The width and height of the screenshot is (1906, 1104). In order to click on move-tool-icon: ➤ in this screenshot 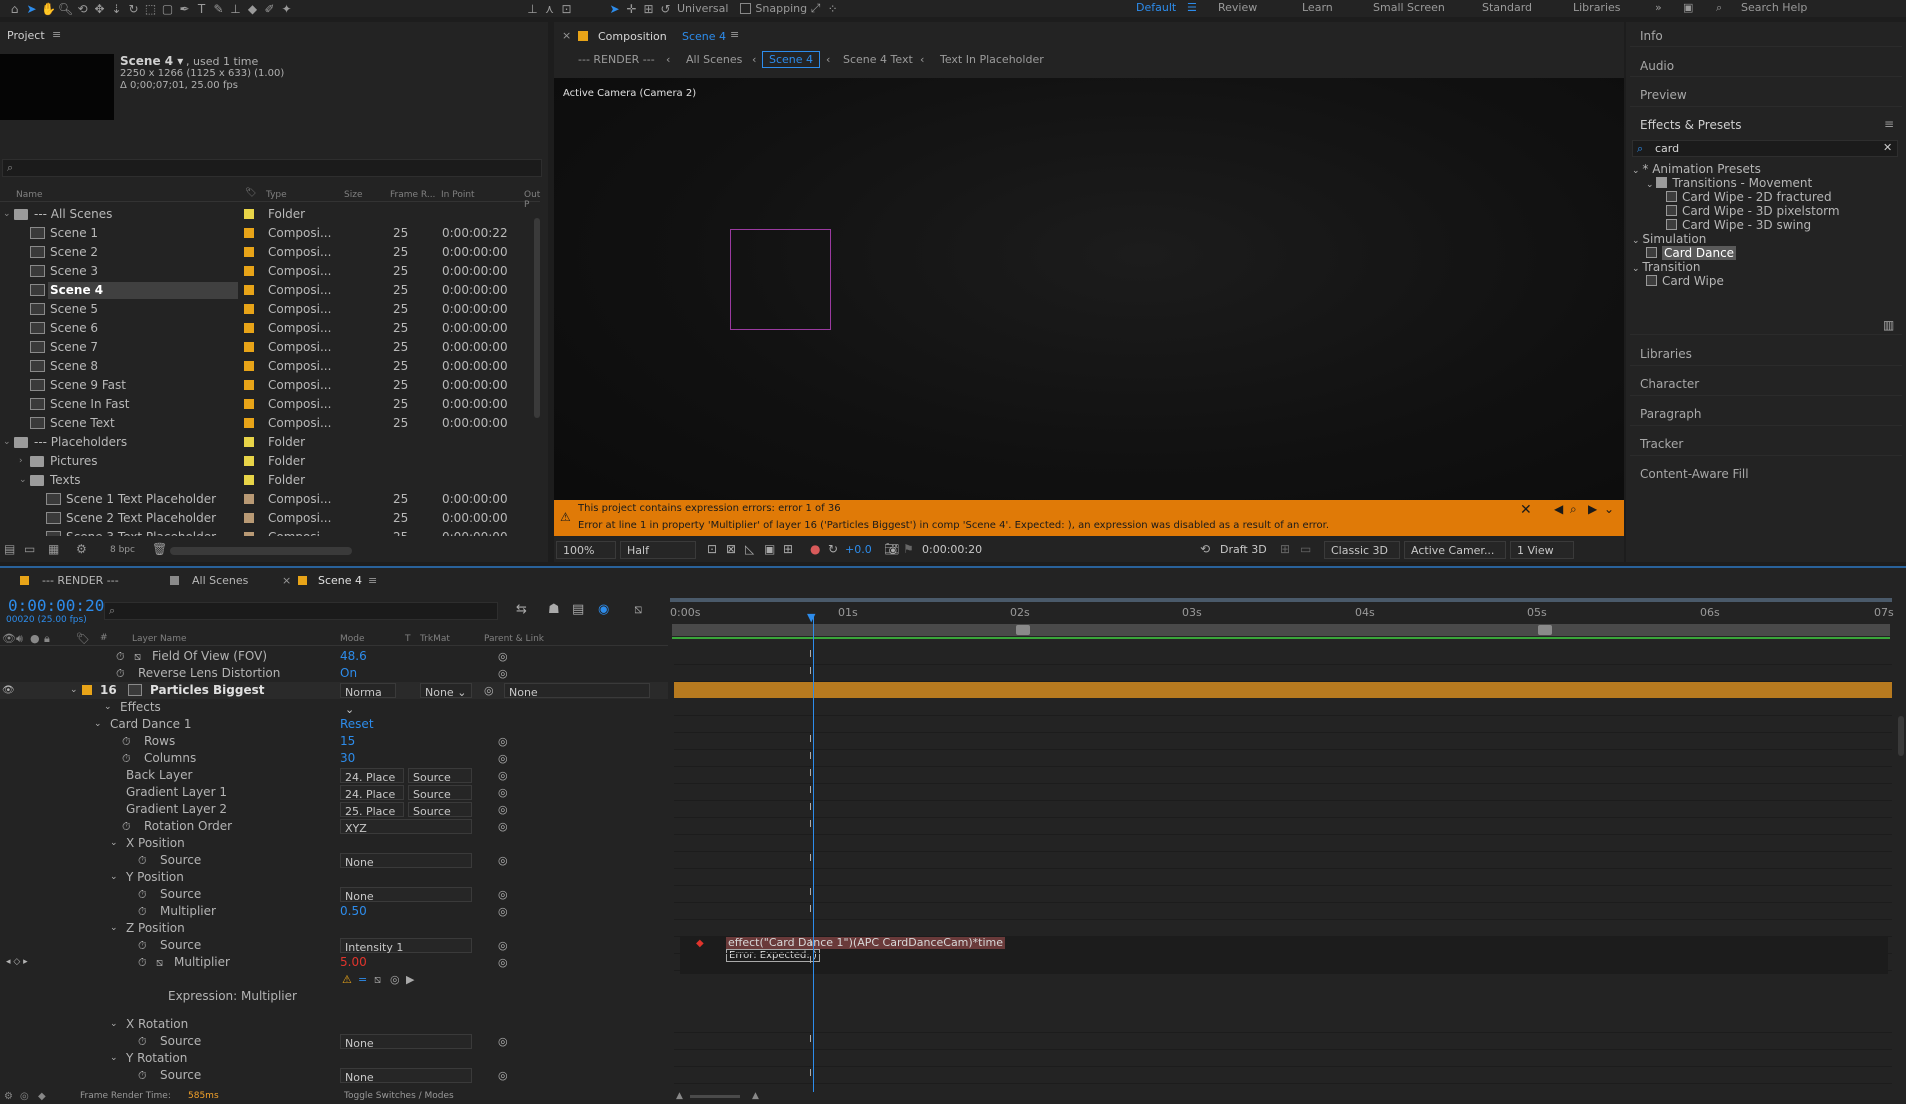, I will do `click(614, 8)`.